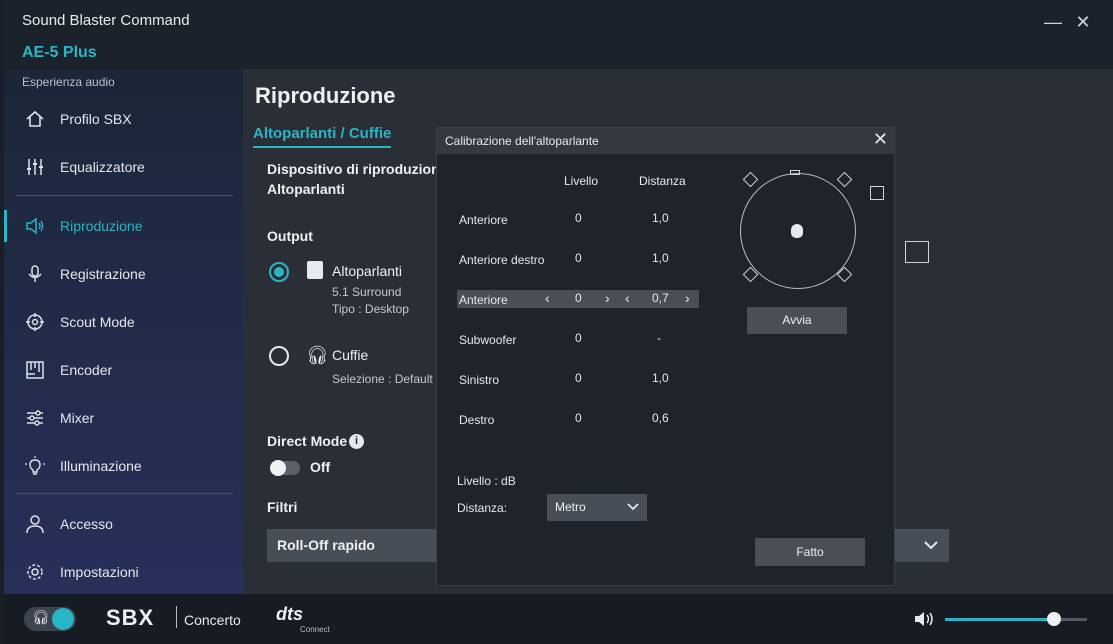 The height and width of the screenshot is (644, 1113). What do you see at coordinates (360, 169) in the screenshot?
I see `device-label: Dispositivo di riproduzione:` at bounding box center [360, 169].